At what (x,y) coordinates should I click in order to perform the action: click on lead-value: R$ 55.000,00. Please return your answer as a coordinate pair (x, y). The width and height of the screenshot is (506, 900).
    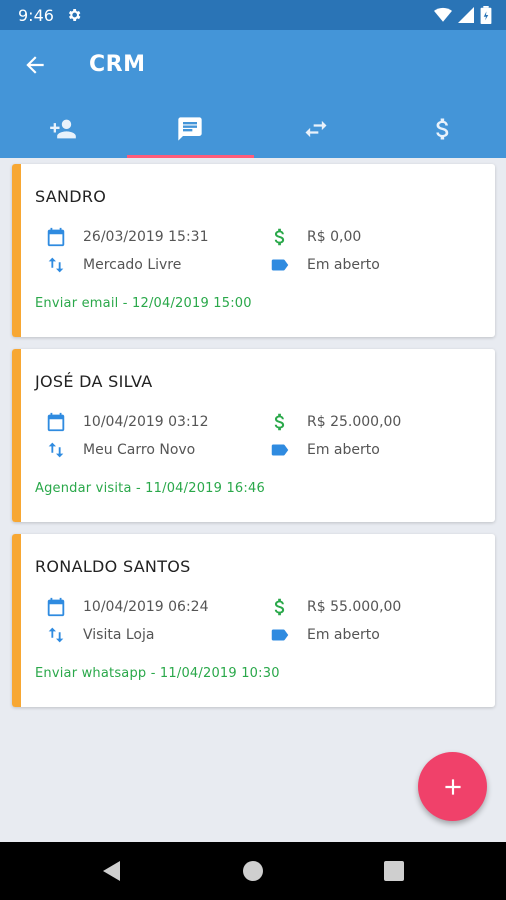
    Looking at the image, I should click on (354, 607).